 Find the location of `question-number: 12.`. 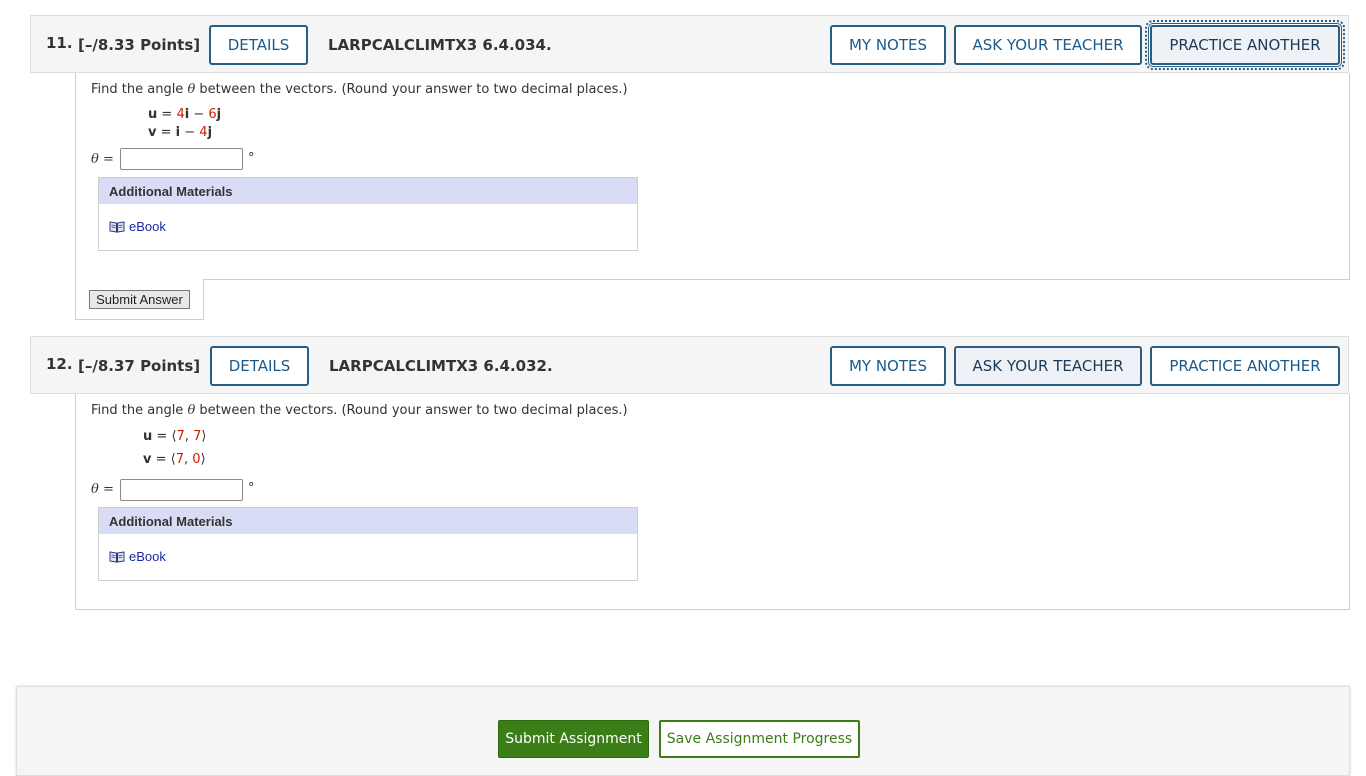

question-number: 12. is located at coordinates (59, 364).